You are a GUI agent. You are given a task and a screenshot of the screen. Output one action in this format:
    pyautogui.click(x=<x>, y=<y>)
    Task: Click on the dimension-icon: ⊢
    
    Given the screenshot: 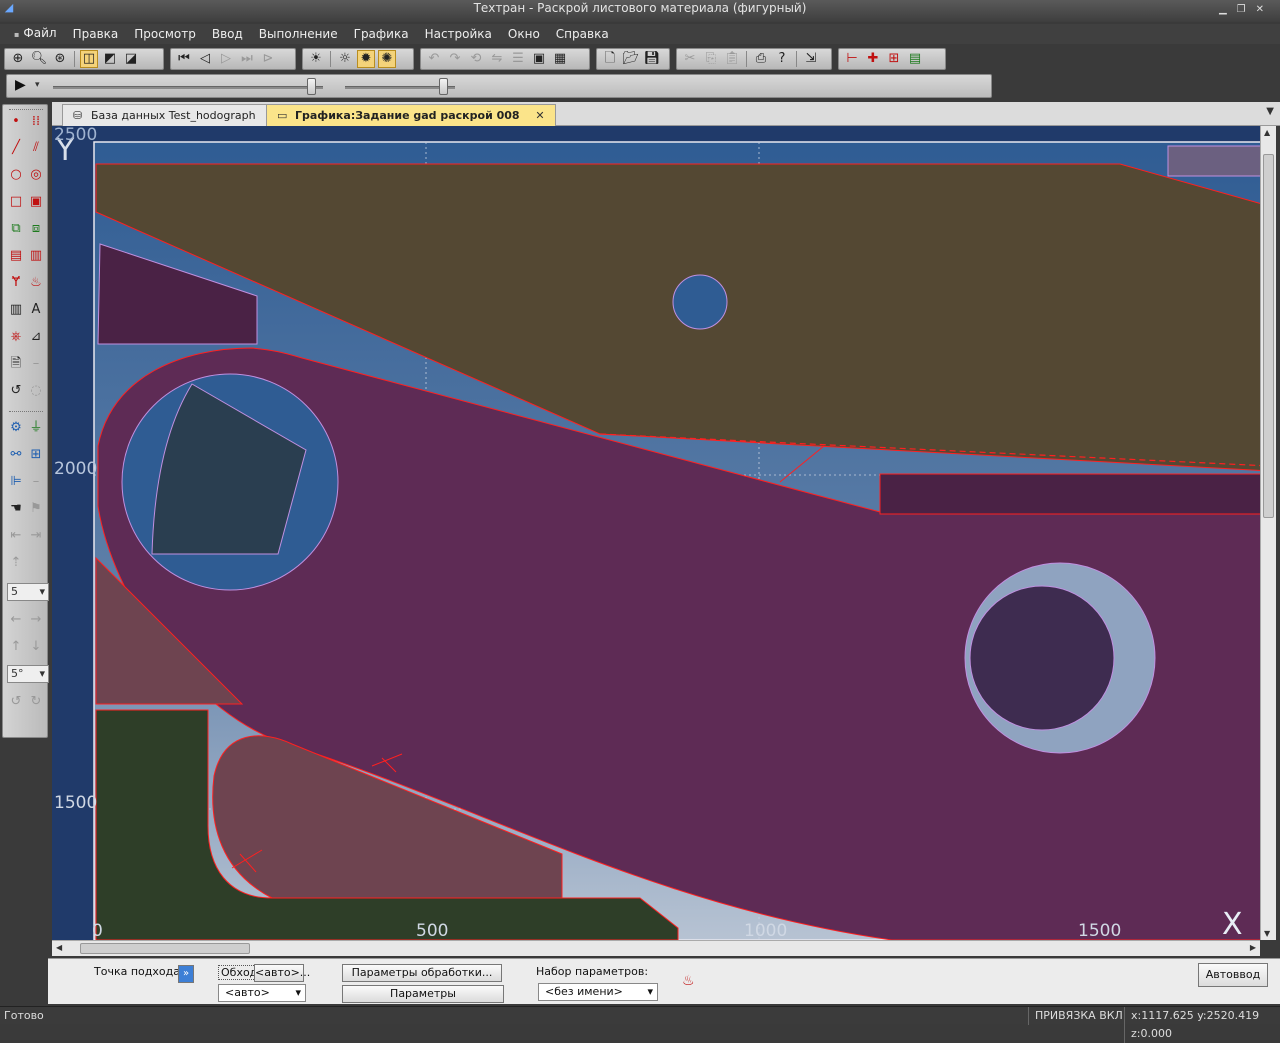 What is the action you would take?
    pyautogui.click(x=852, y=59)
    